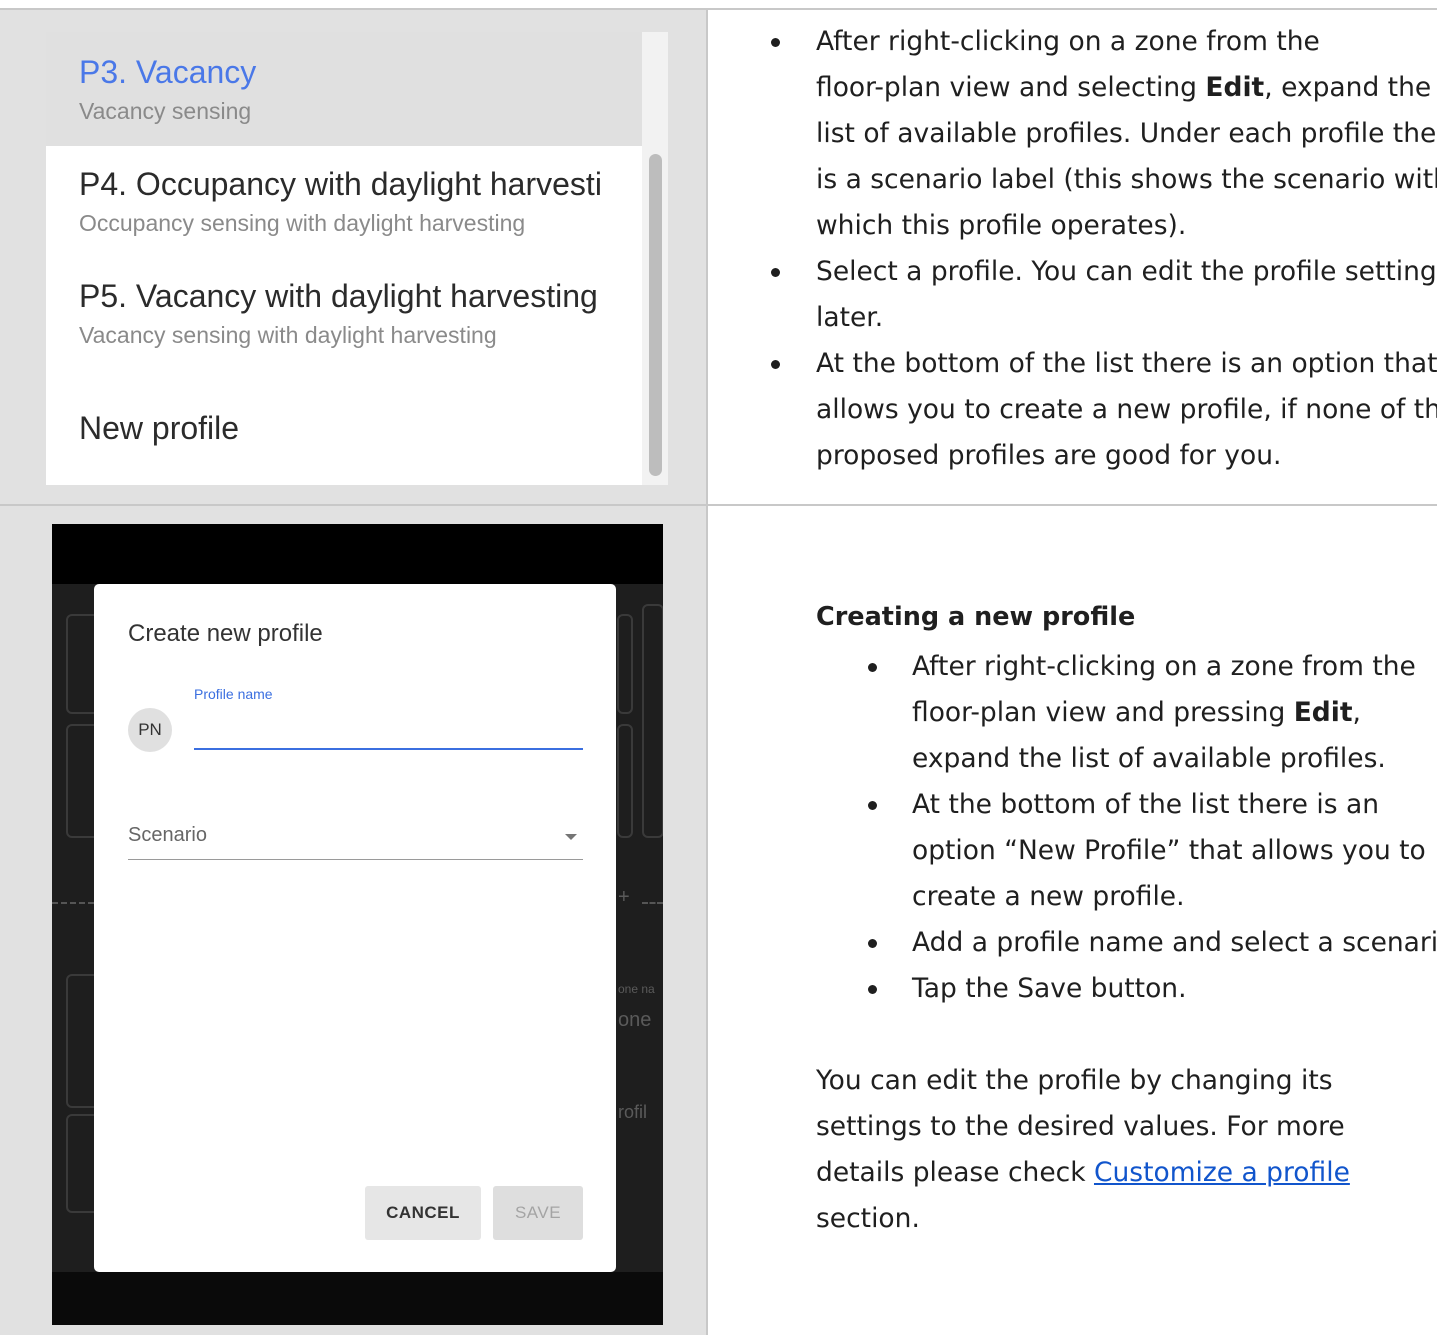 The image size is (1437, 1335). Describe the element at coordinates (1074, 1080) in the screenshot. I see `text-line: You can edit the profile by changing its` at that location.